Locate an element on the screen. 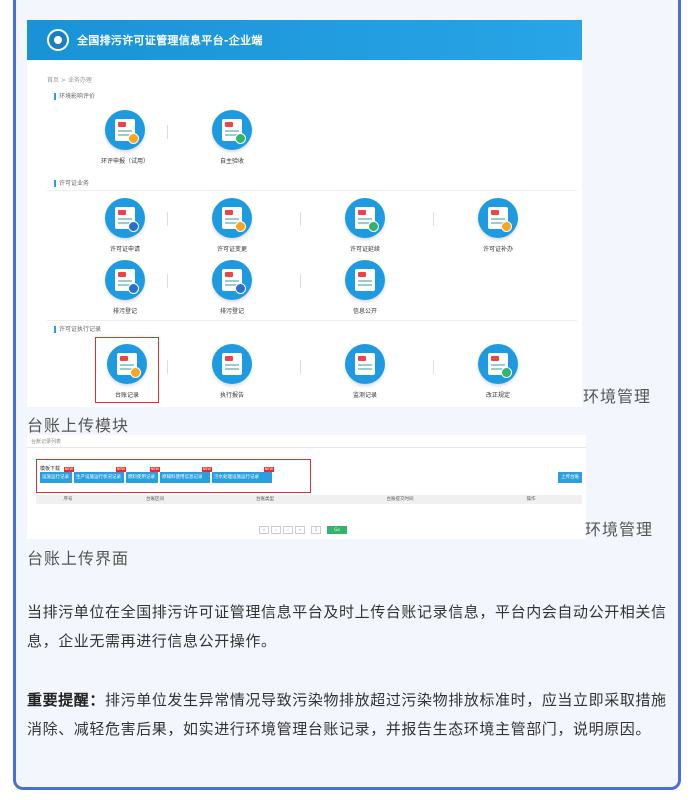 This screenshot has width=693, height=800. section-permit: 许可证业务 is located at coordinates (71, 183).